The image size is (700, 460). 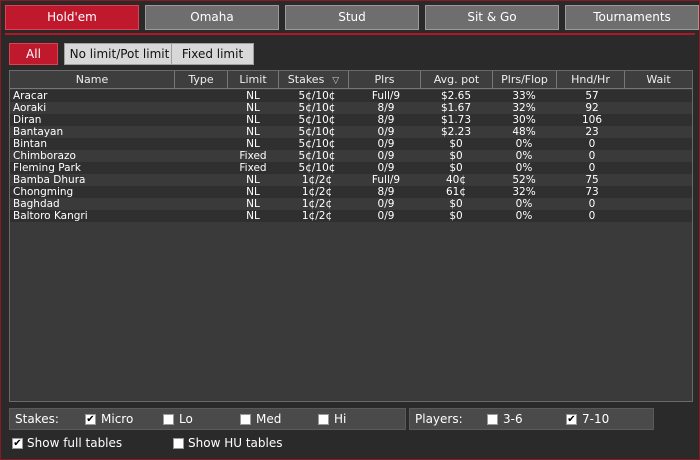 What do you see at coordinates (592, 96) in the screenshot?
I see `row-hands-per-hour: 57` at bounding box center [592, 96].